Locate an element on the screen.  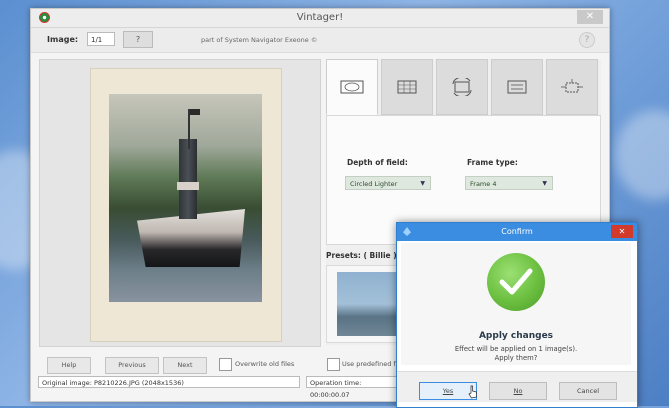
dialog-button-bar: Yes No Cancel is located at coordinates (517, 386).